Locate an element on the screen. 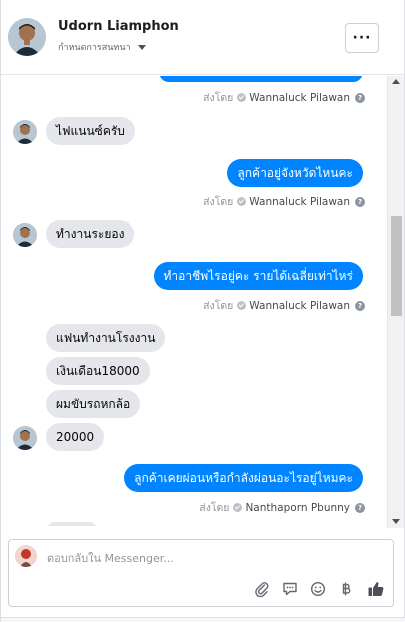 This screenshot has width=405, height=622. sent-by-meta: ส่งโดย Nanthaporn Pbunny ? is located at coordinates (282, 507).